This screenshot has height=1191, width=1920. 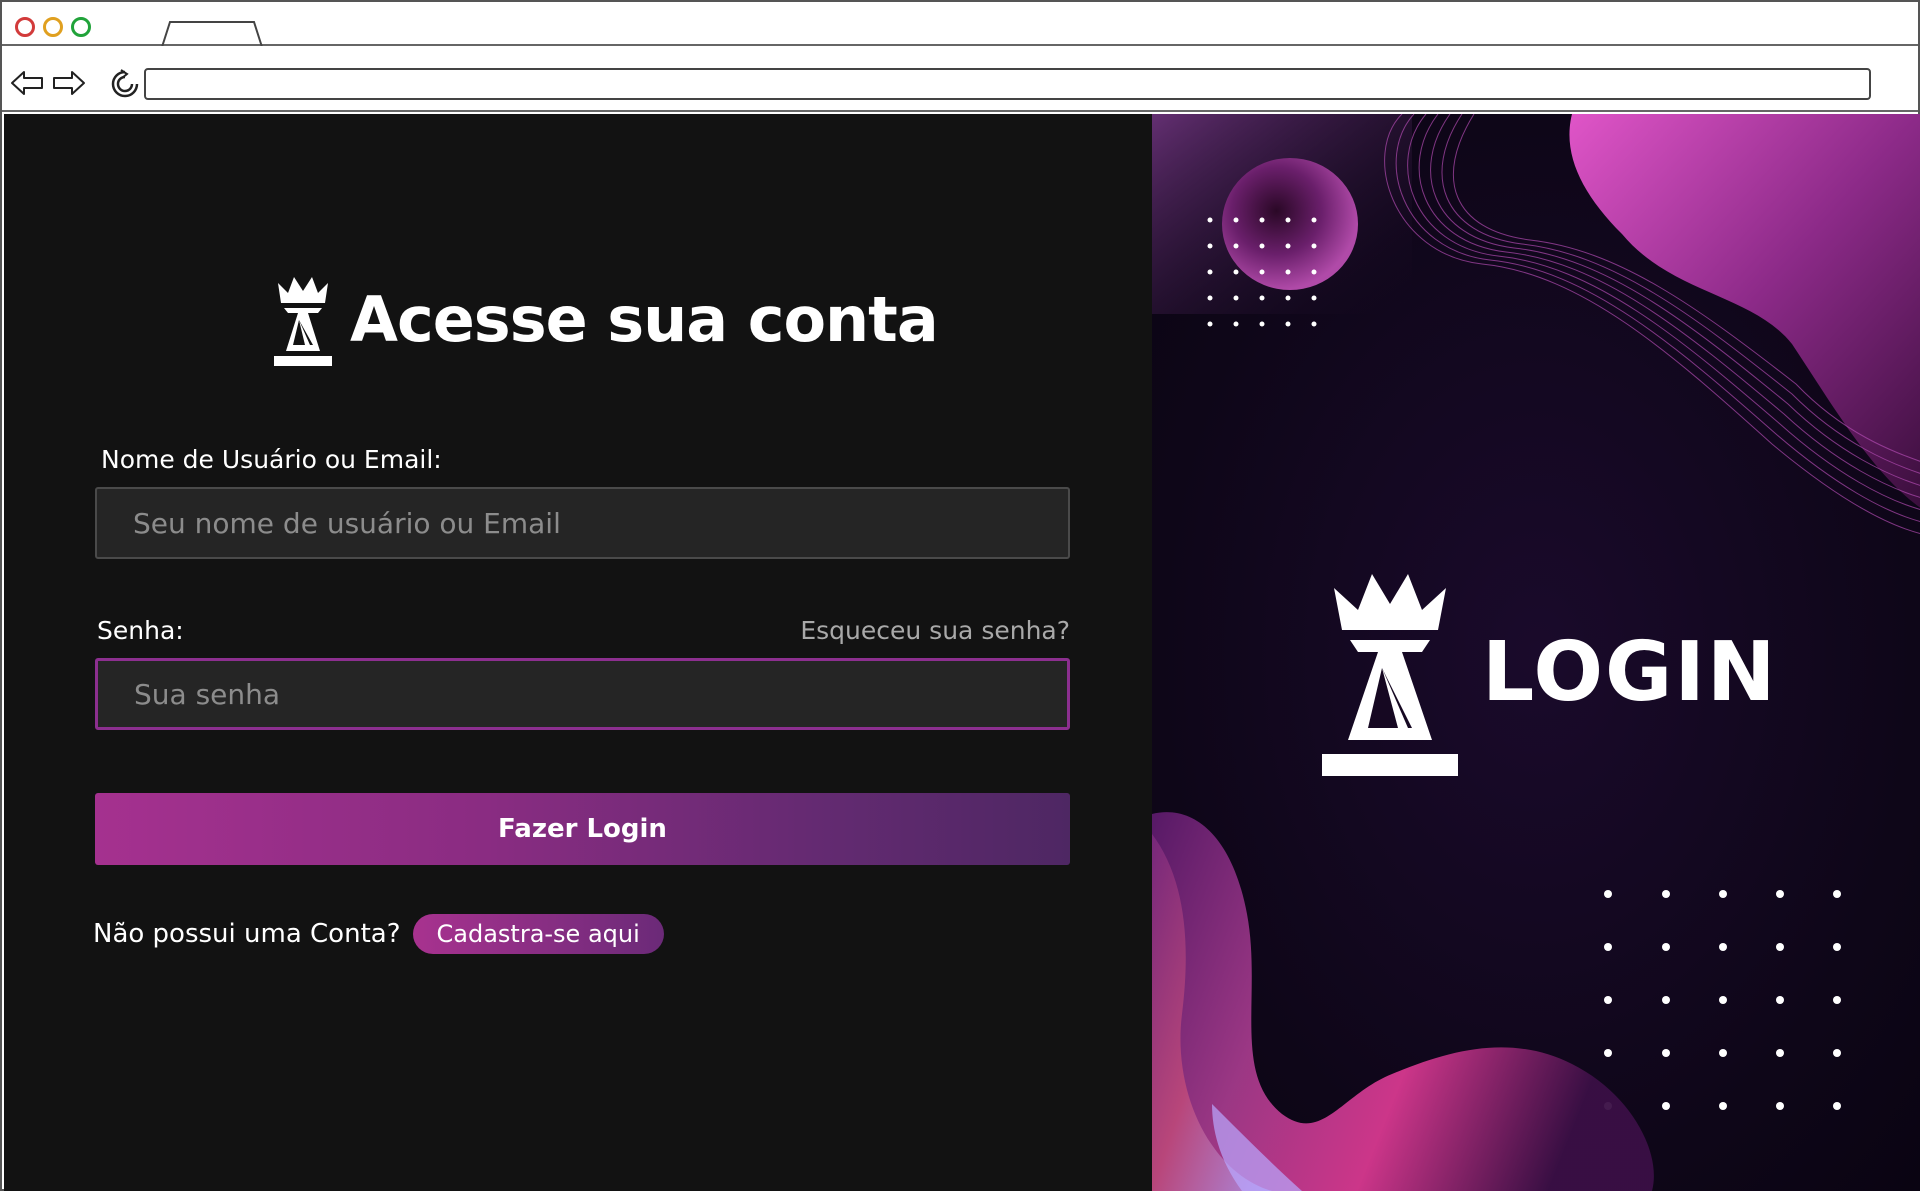 What do you see at coordinates (1630, 672) in the screenshot?
I see `hero-title: LOGIN` at bounding box center [1630, 672].